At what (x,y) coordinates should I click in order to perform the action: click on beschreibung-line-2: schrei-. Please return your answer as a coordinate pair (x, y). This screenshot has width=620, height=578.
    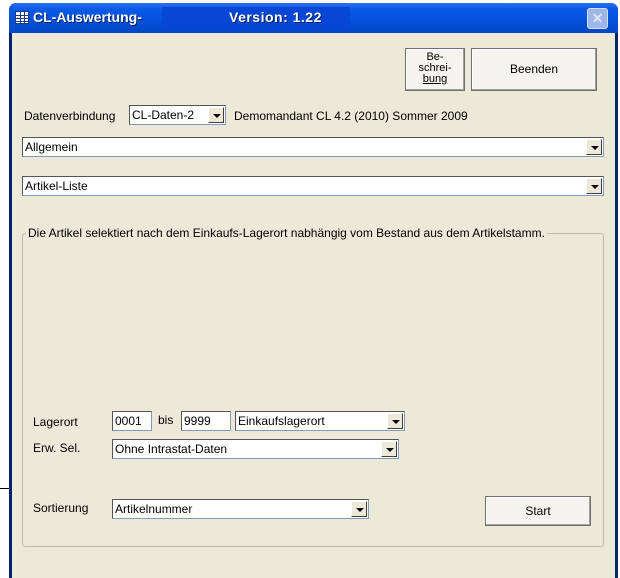
    Looking at the image, I should click on (435, 68).